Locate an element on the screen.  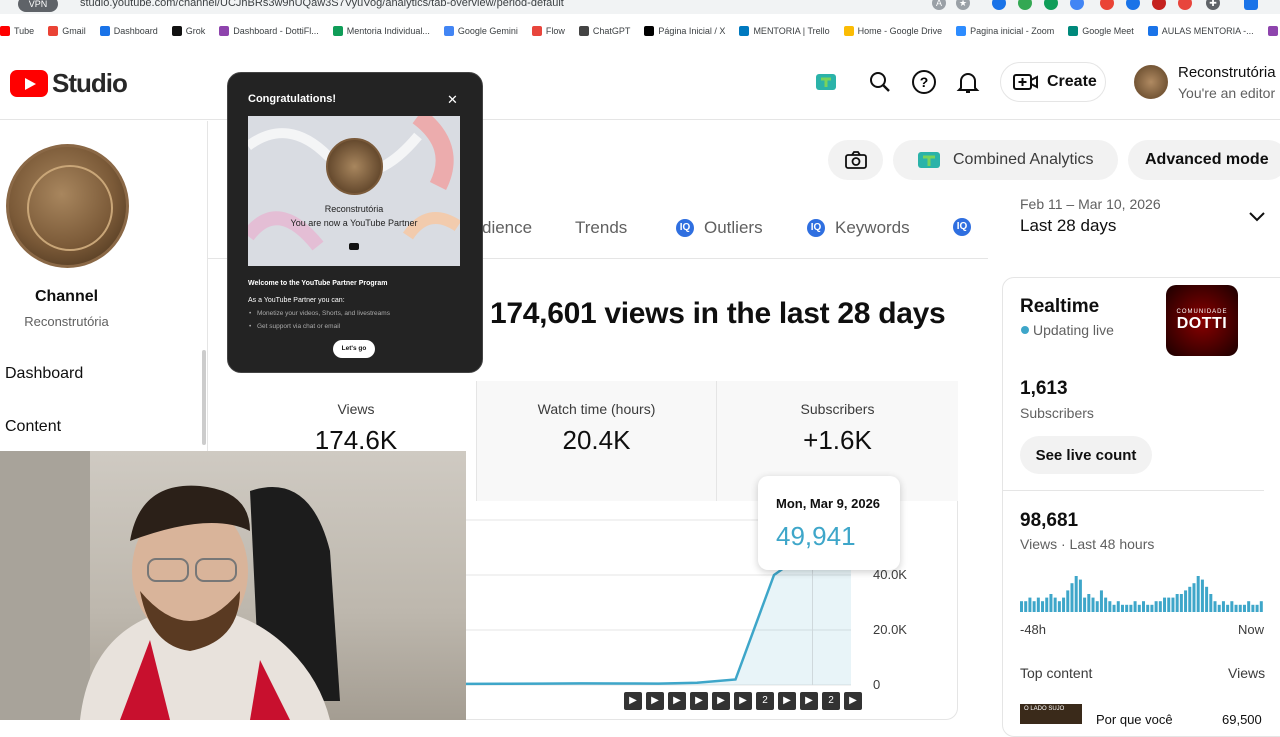
dialog-benefits-heading: As a YouTube Partner you can: is located at coordinates (296, 300).